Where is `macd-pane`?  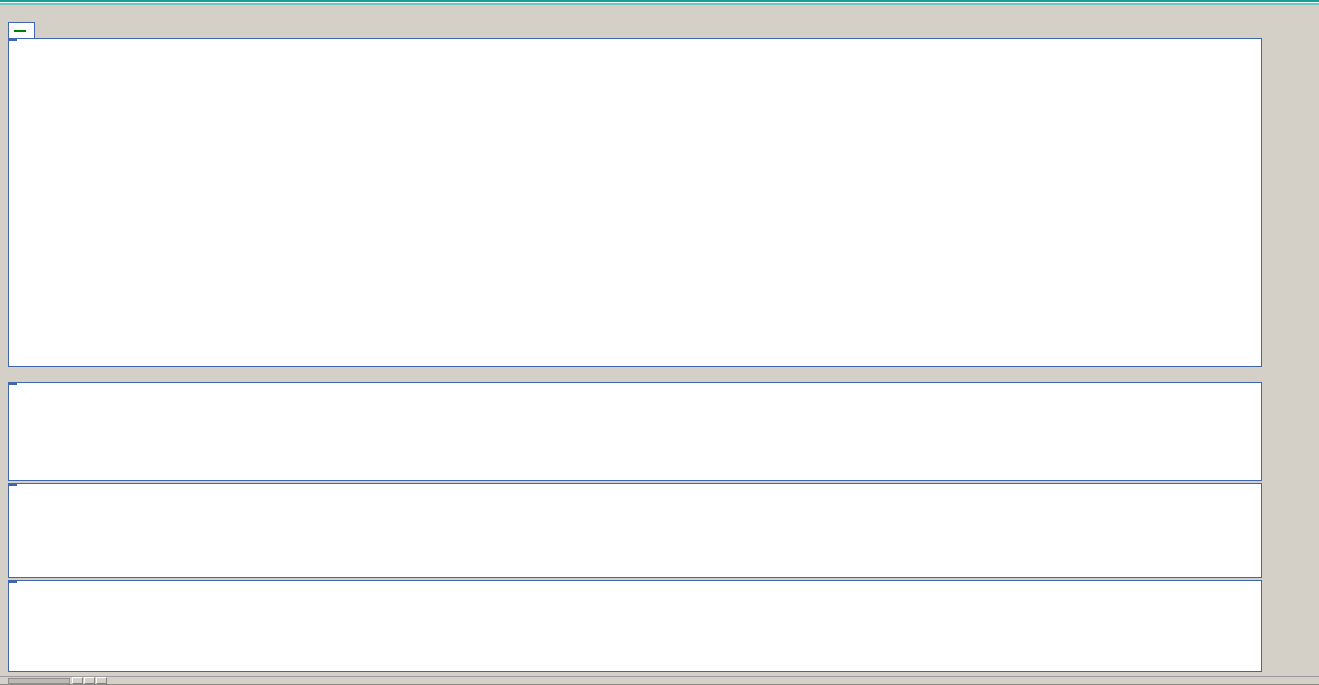 macd-pane is located at coordinates (635, 530).